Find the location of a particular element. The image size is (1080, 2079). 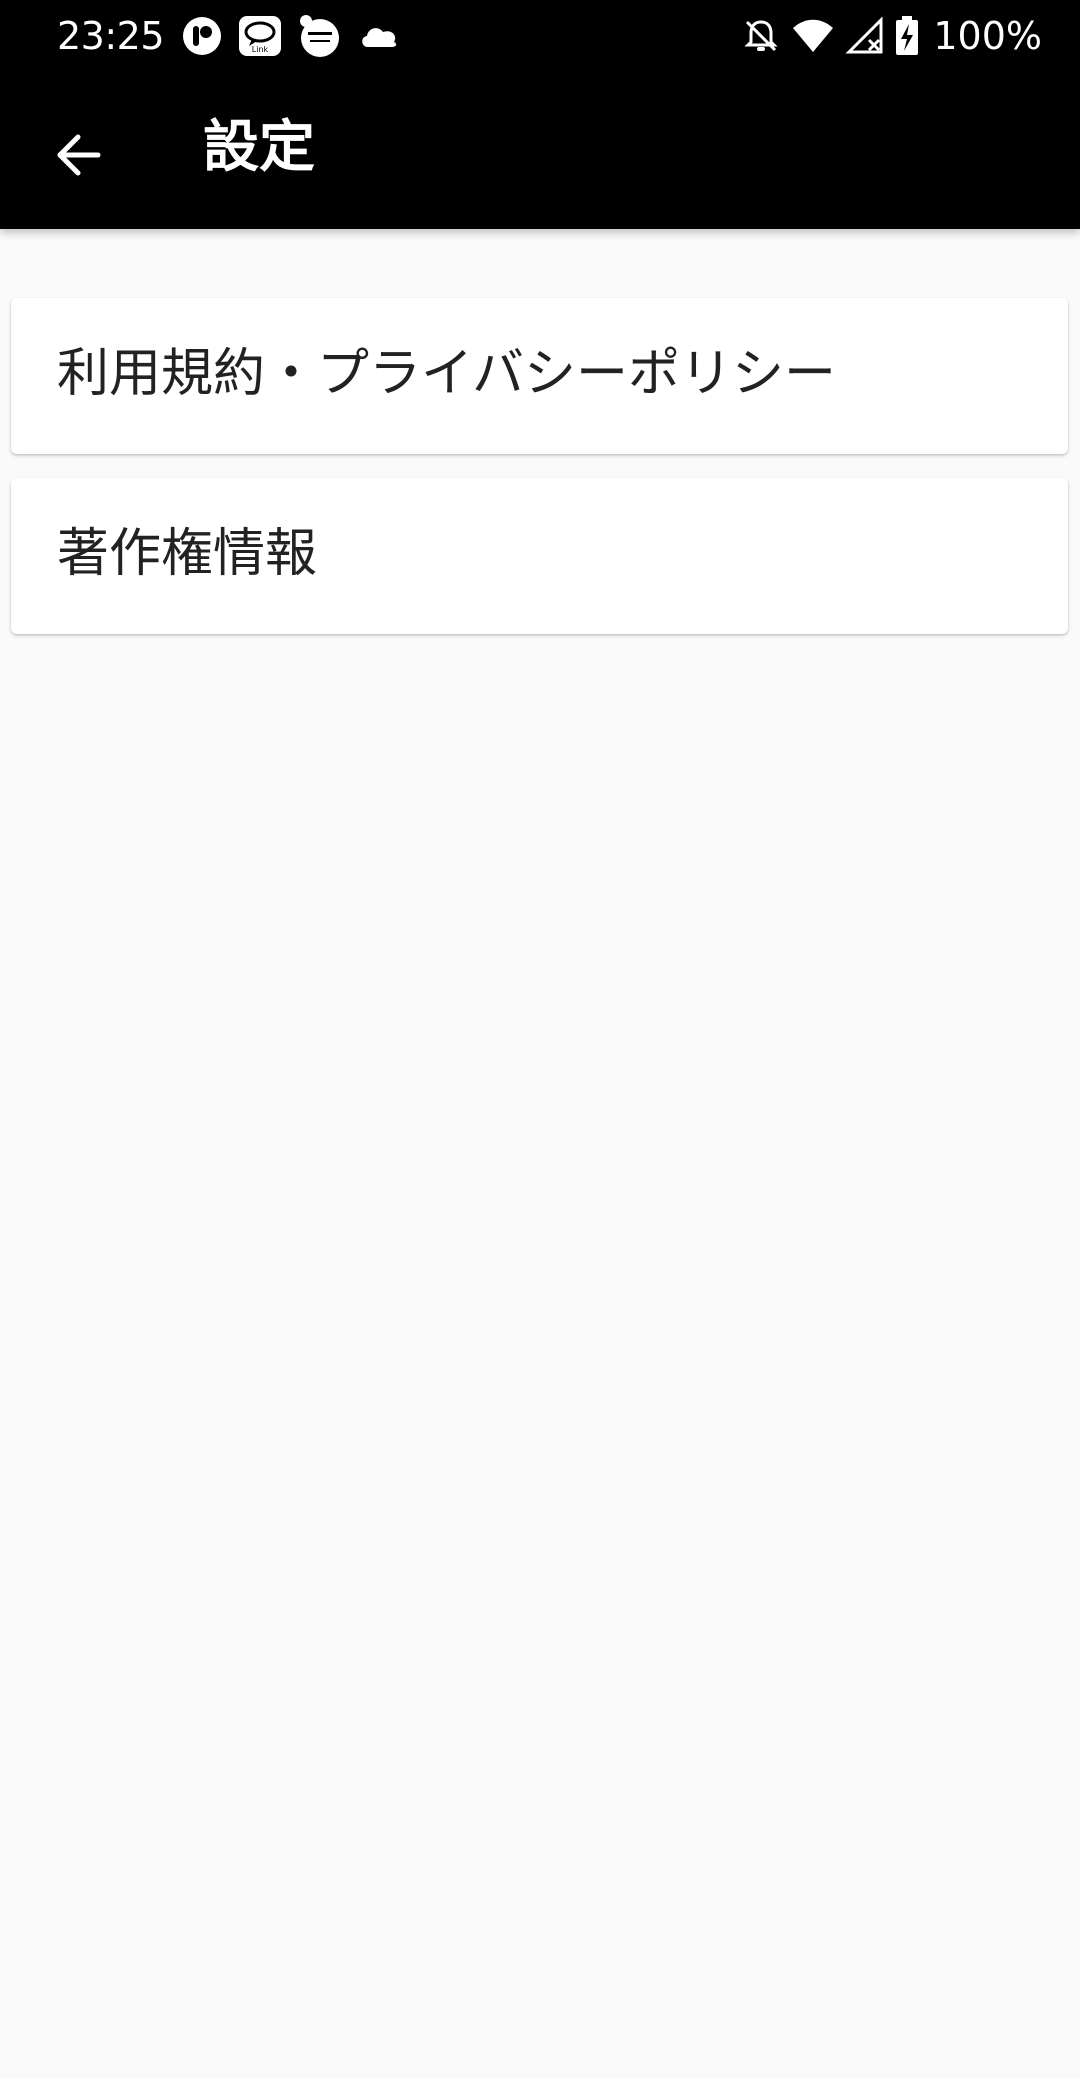

status-time: 23:25 is located at coordinates (111, 36).